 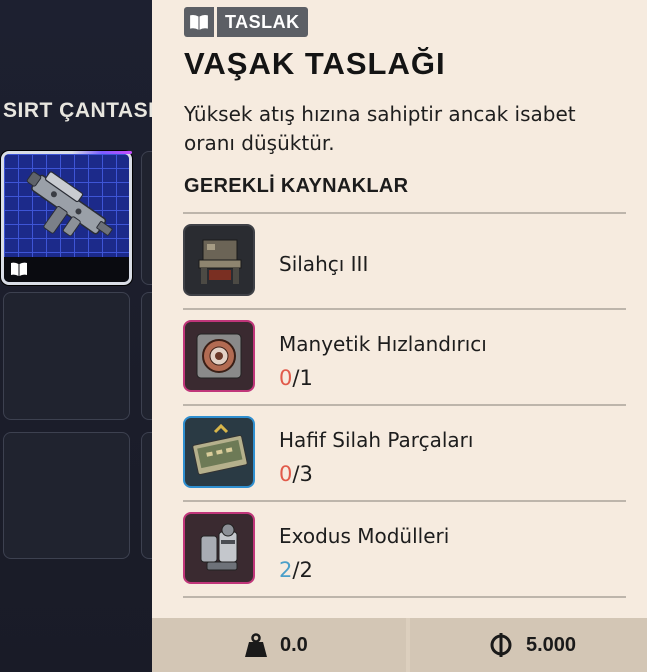 I want to click on weight-icon, so click(x=256, y=645).